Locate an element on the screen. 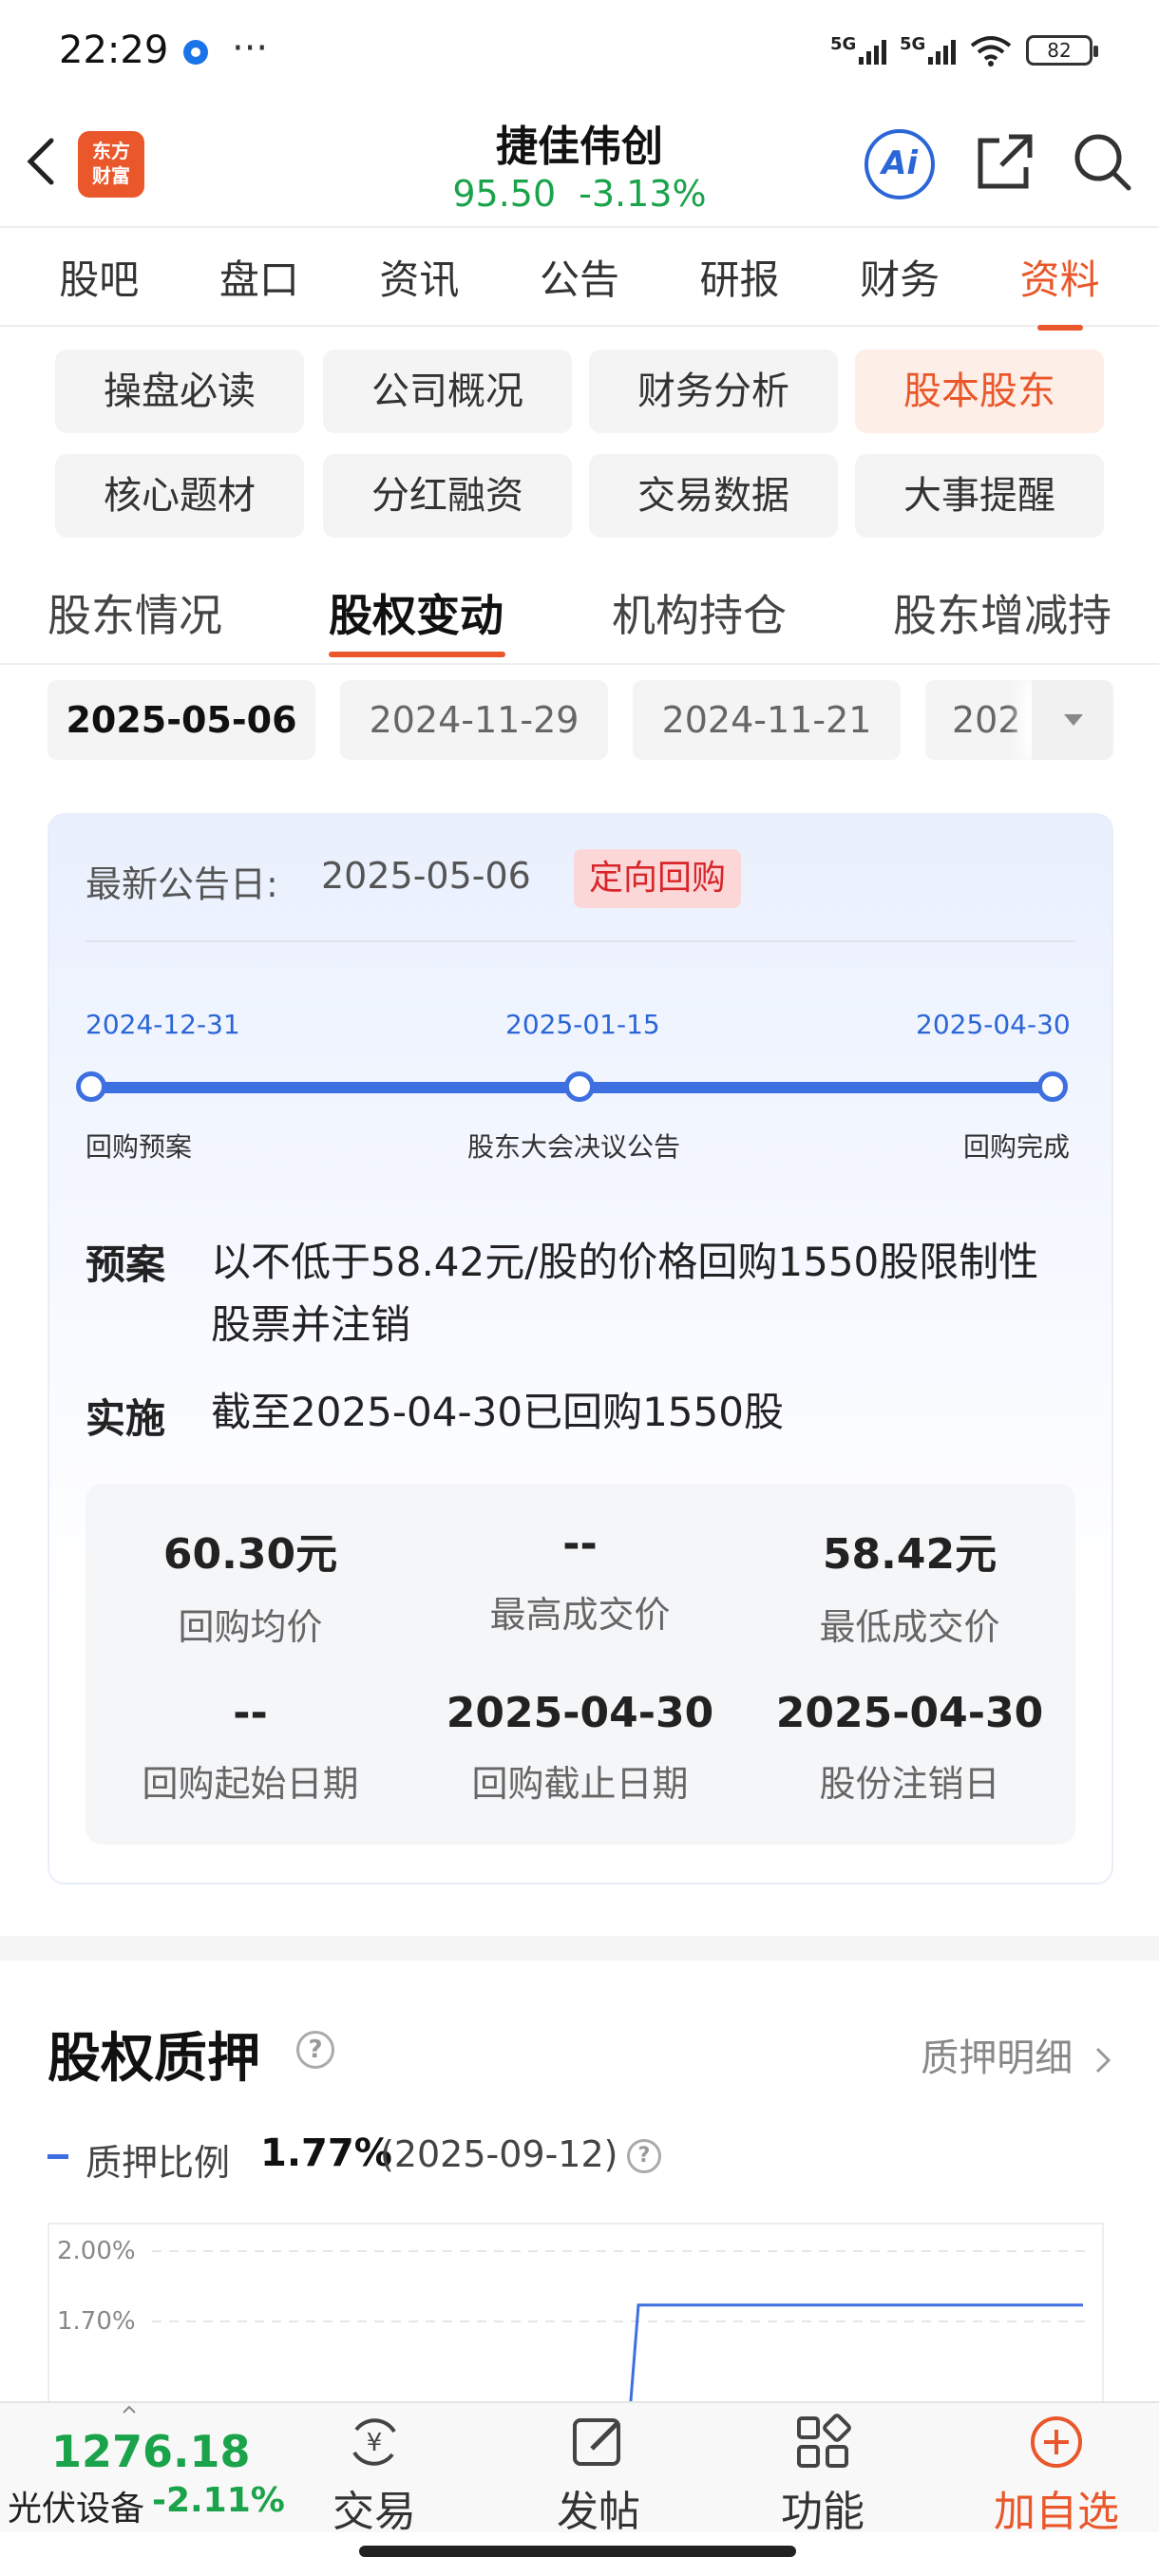 This screenshot has height=2576, width=1159. stat-low-price: 58.42元 最低成交价 is located at coordinates (909, 1589).